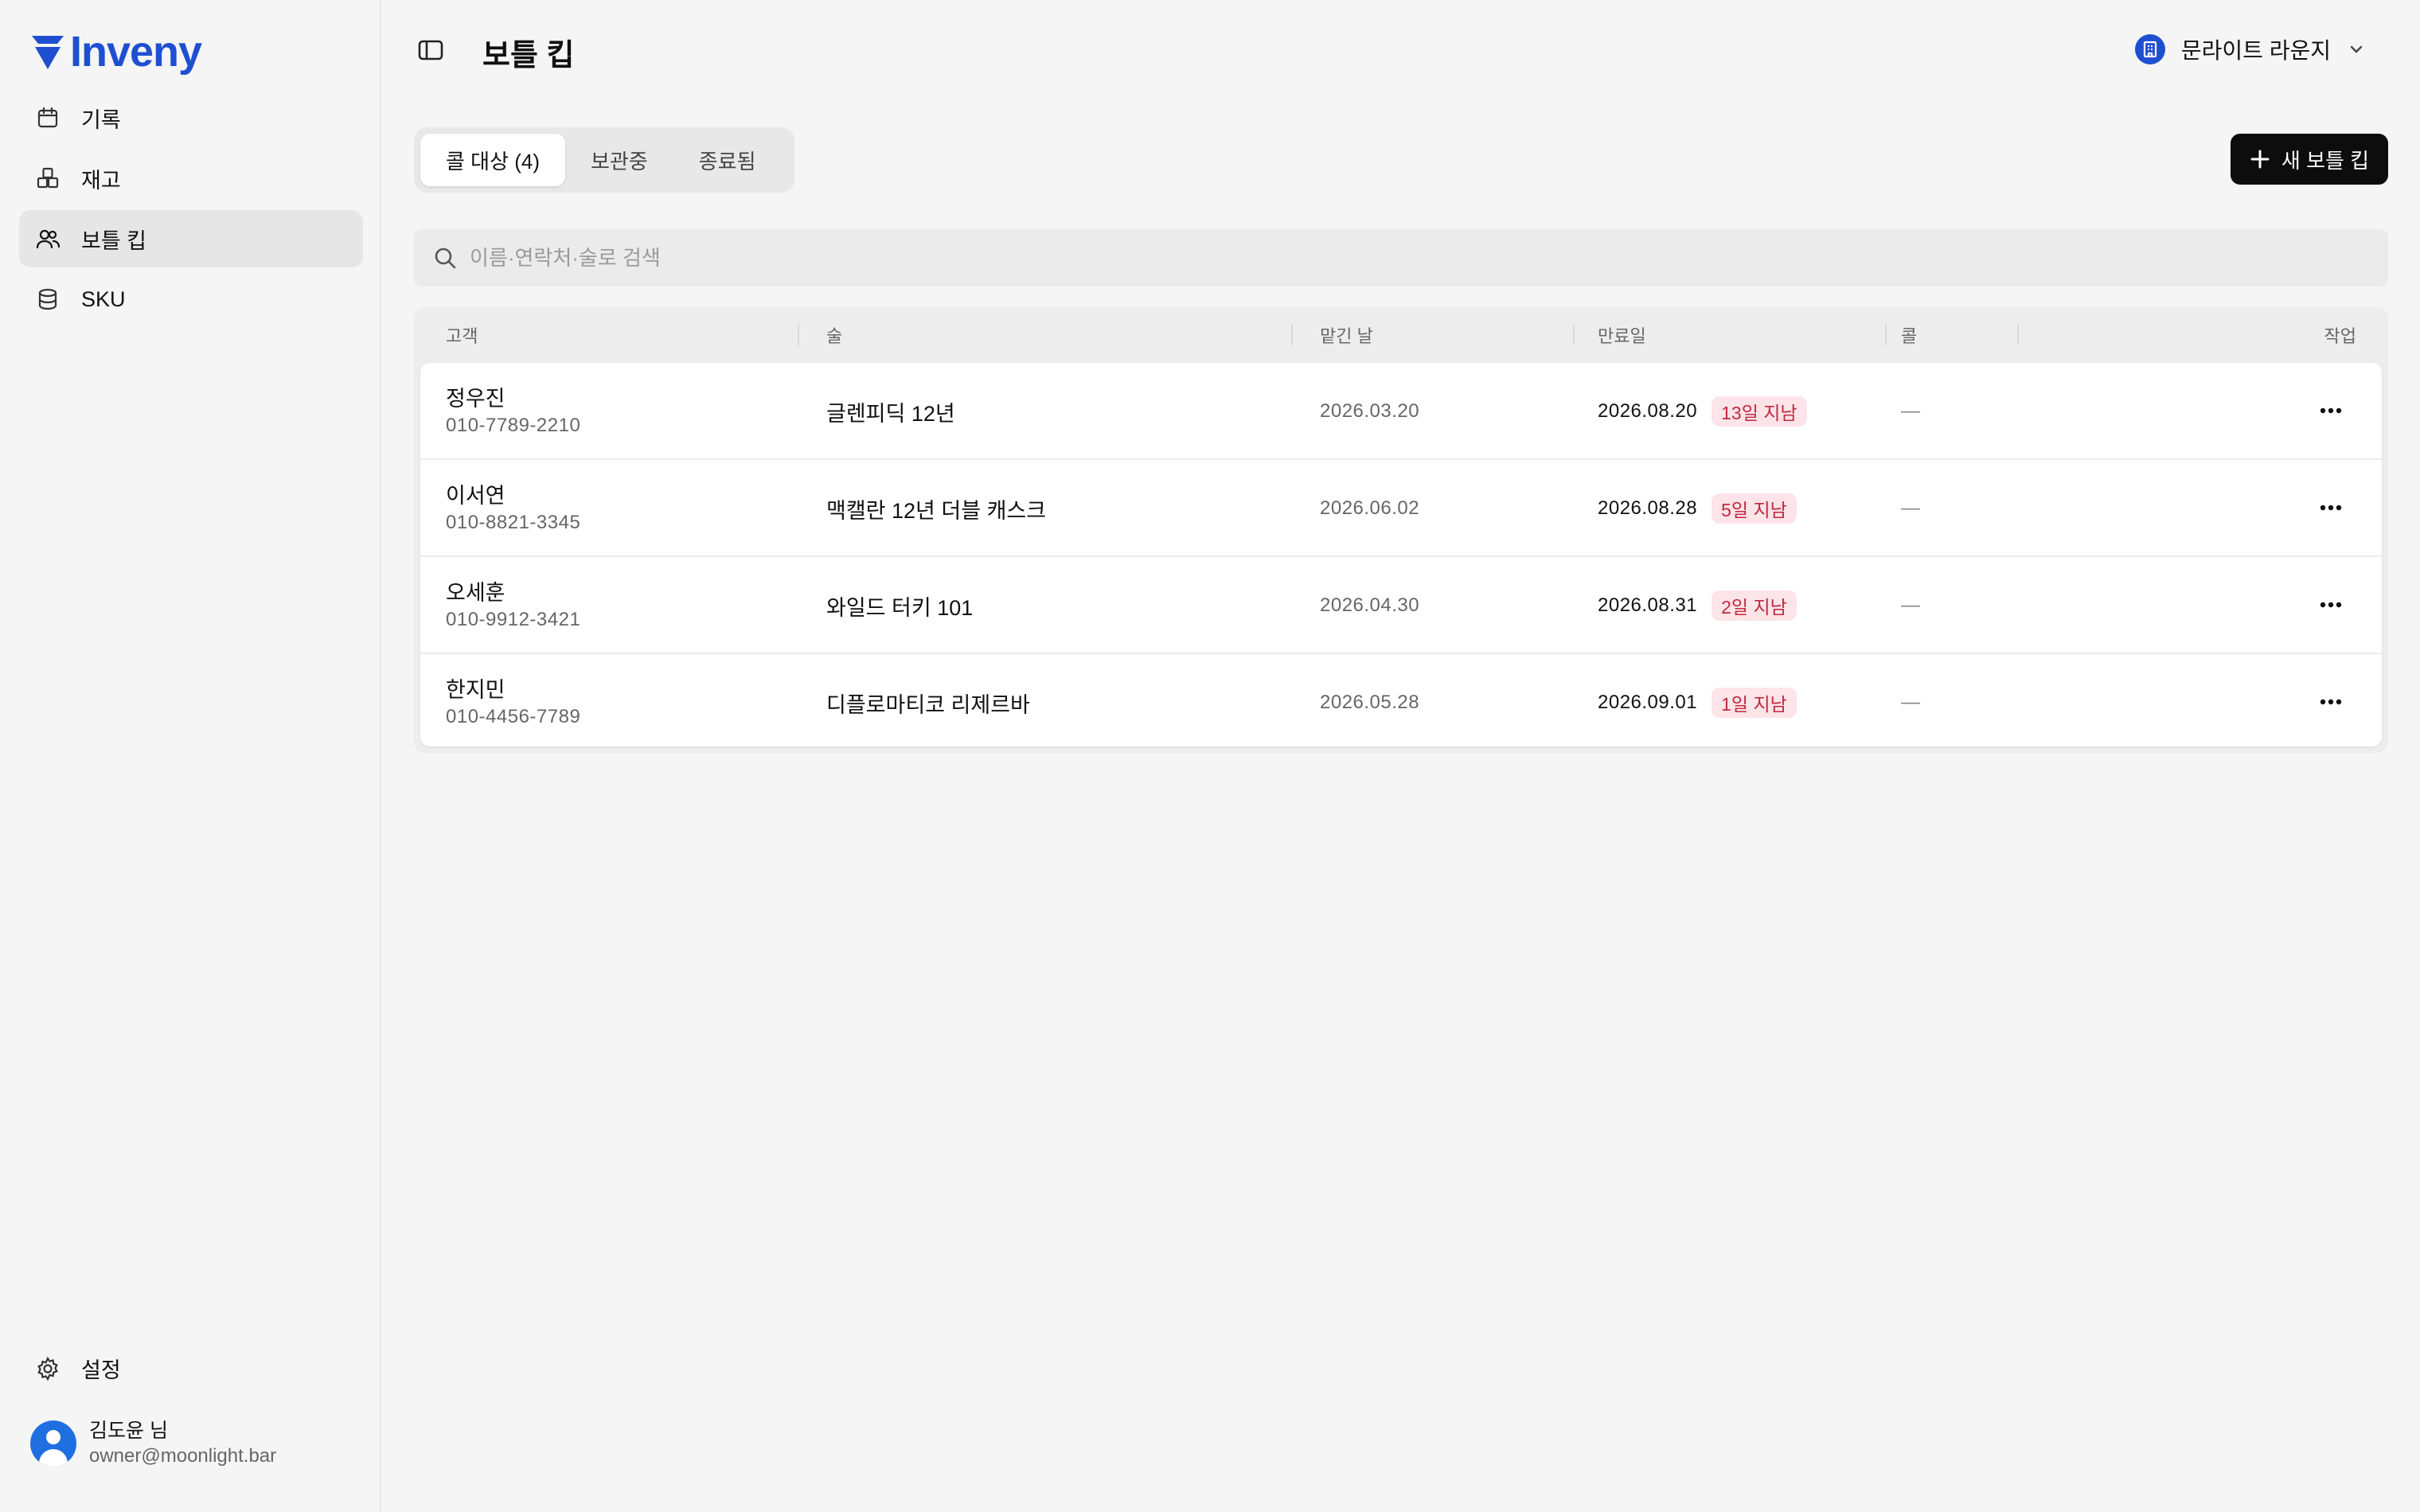  Describe the element at coordinates (191, 117) in the screenshot. I see `sidebar-item-records: 기록` at that location.